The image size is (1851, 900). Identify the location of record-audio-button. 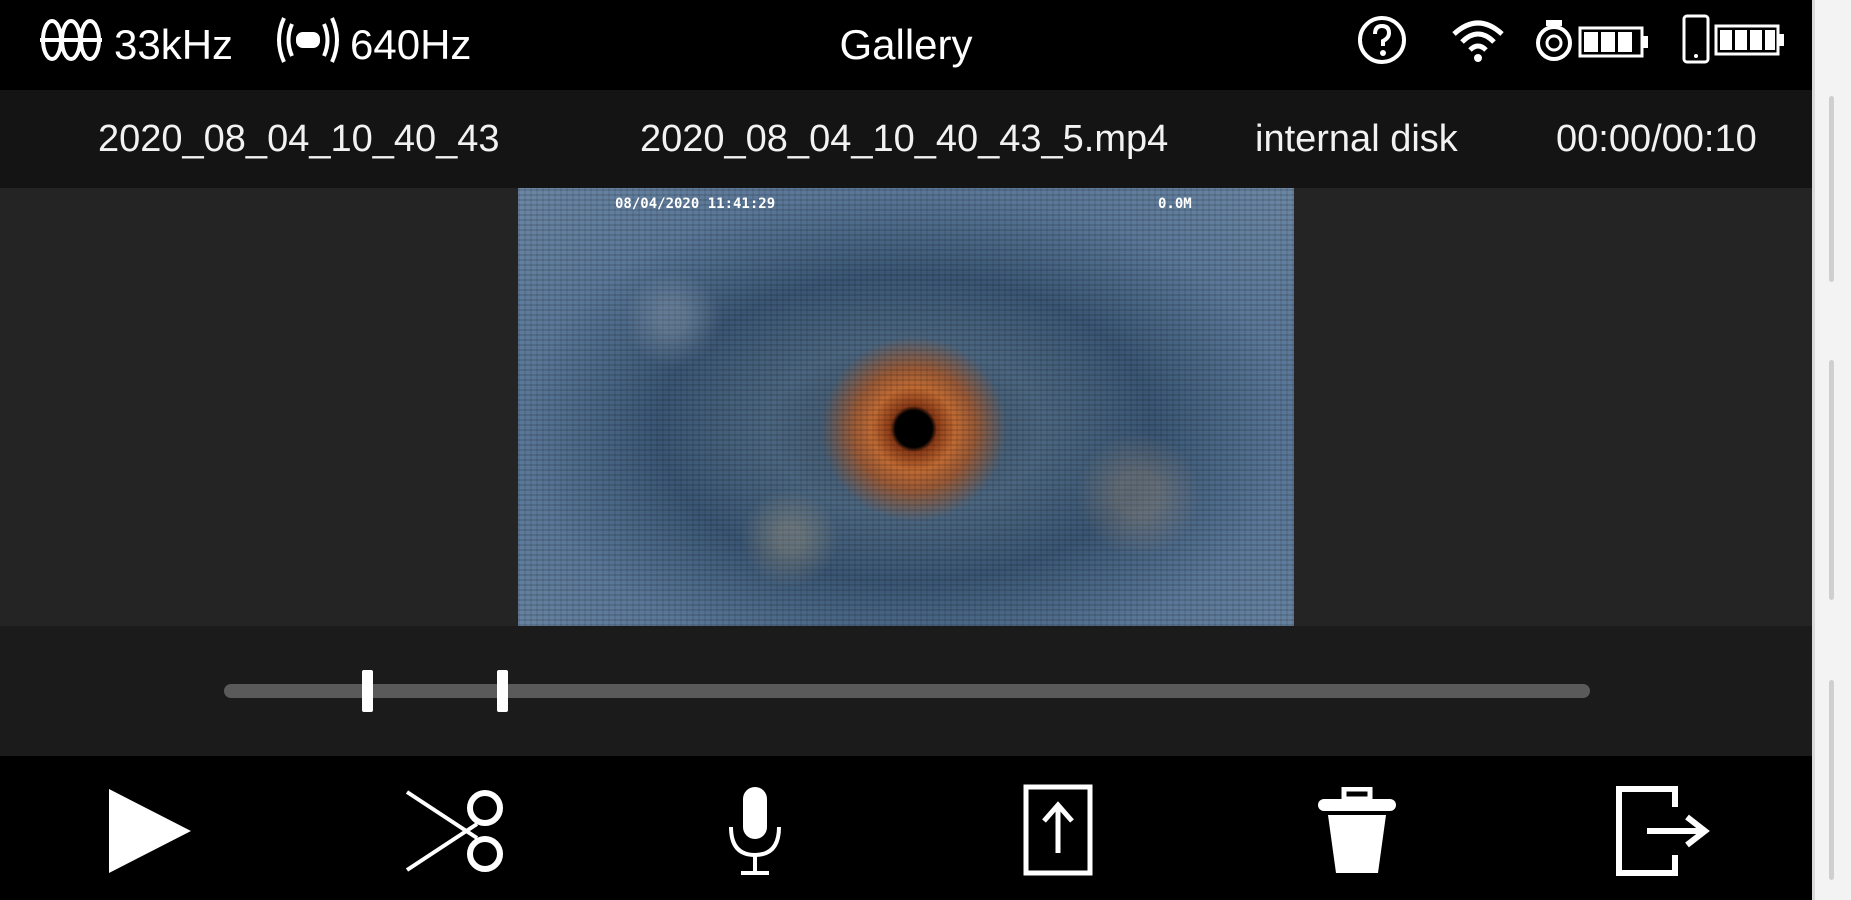
(755, 831).